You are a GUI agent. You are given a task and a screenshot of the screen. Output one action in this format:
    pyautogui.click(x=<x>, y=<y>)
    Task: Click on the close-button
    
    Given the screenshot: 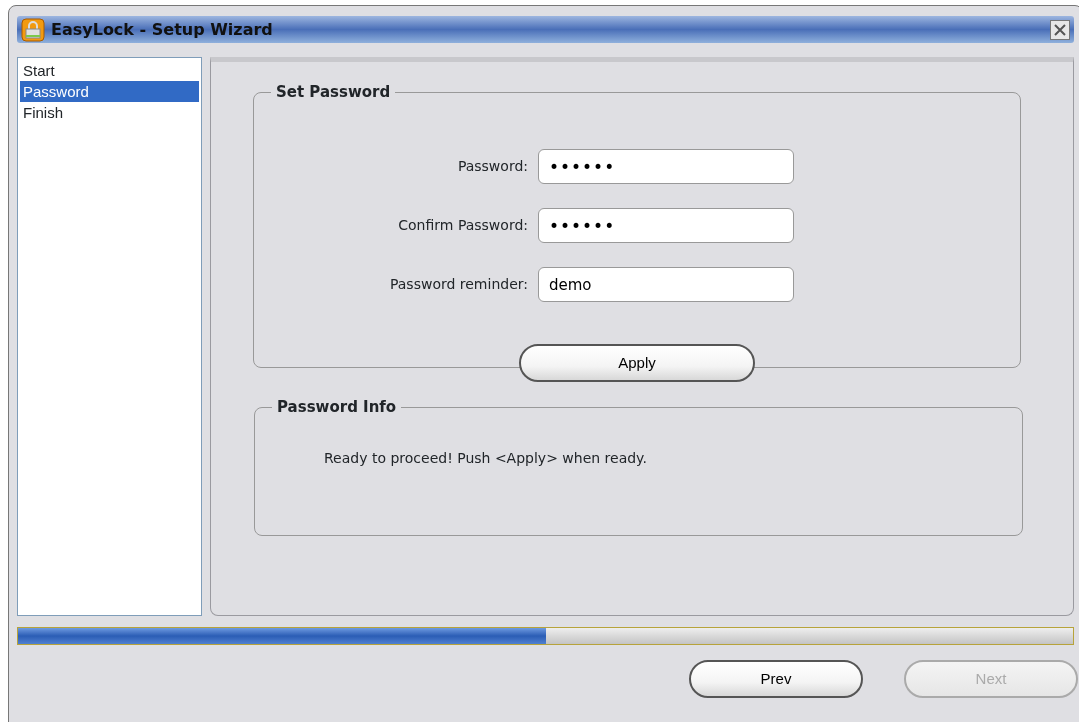 What is the action you would take?
    pyautogui.click(x=1060, y=29)
    